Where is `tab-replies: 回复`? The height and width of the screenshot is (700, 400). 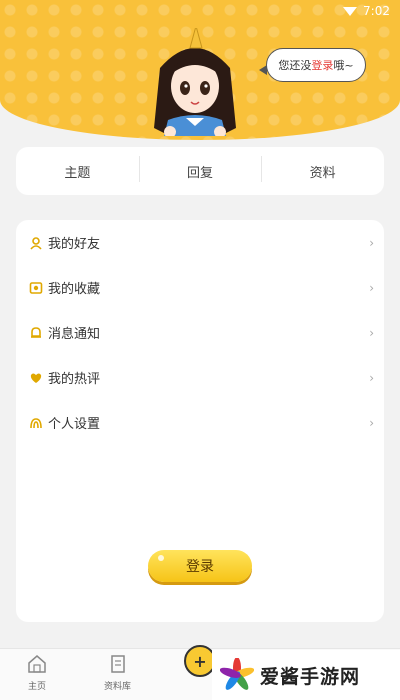
tab-replies: 回复 is located at coordinates (200, 168).